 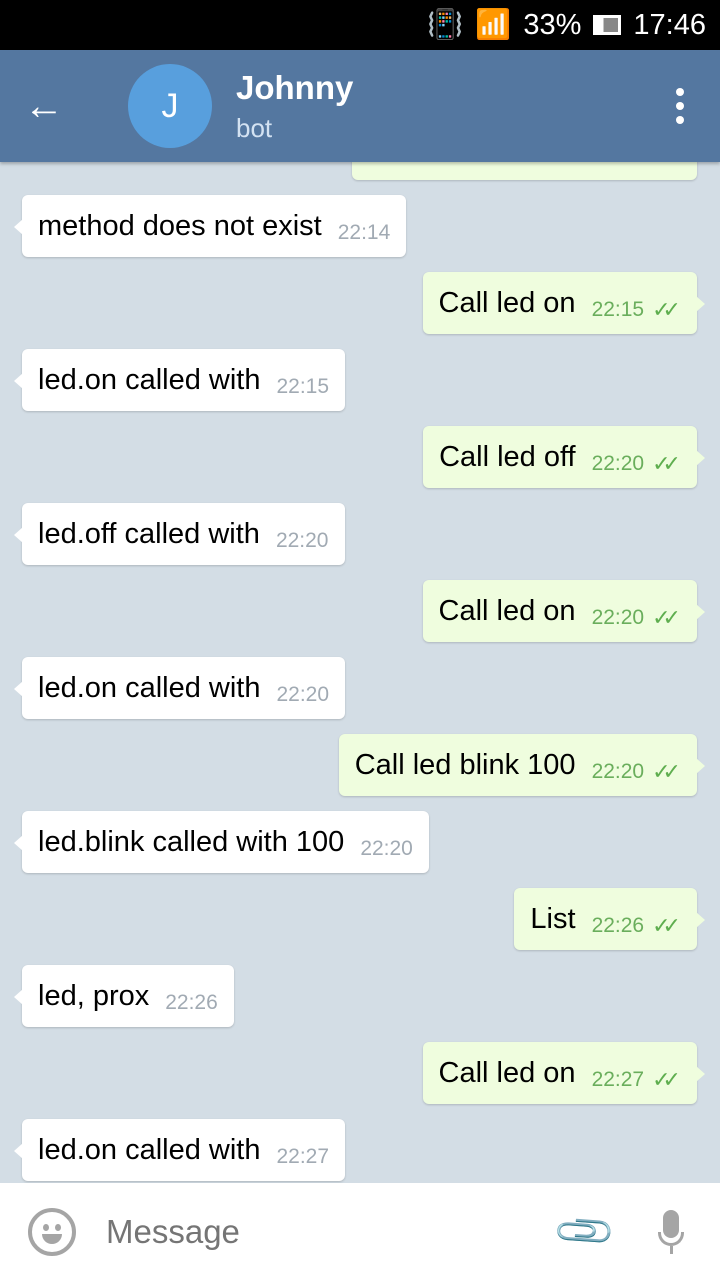 I want to click on message-bubble: Call led off 22:20 ✓✓, so click(x=564, y=457).